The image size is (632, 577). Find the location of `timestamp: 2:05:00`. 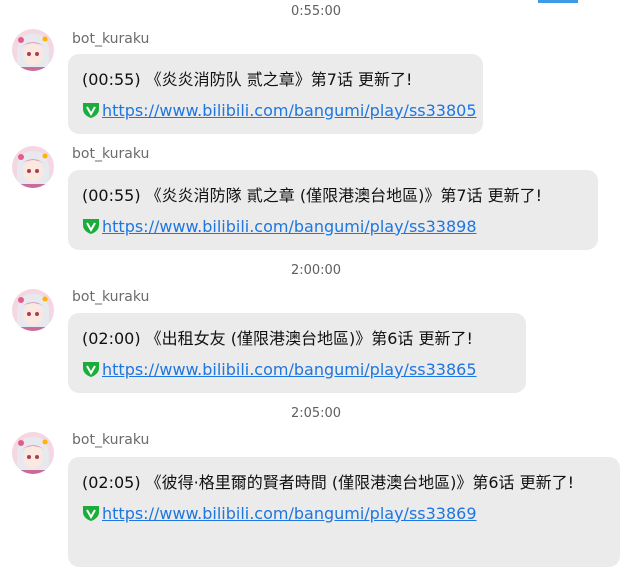

timestamp: 2:05:00 is located at coordinates (316, 413).